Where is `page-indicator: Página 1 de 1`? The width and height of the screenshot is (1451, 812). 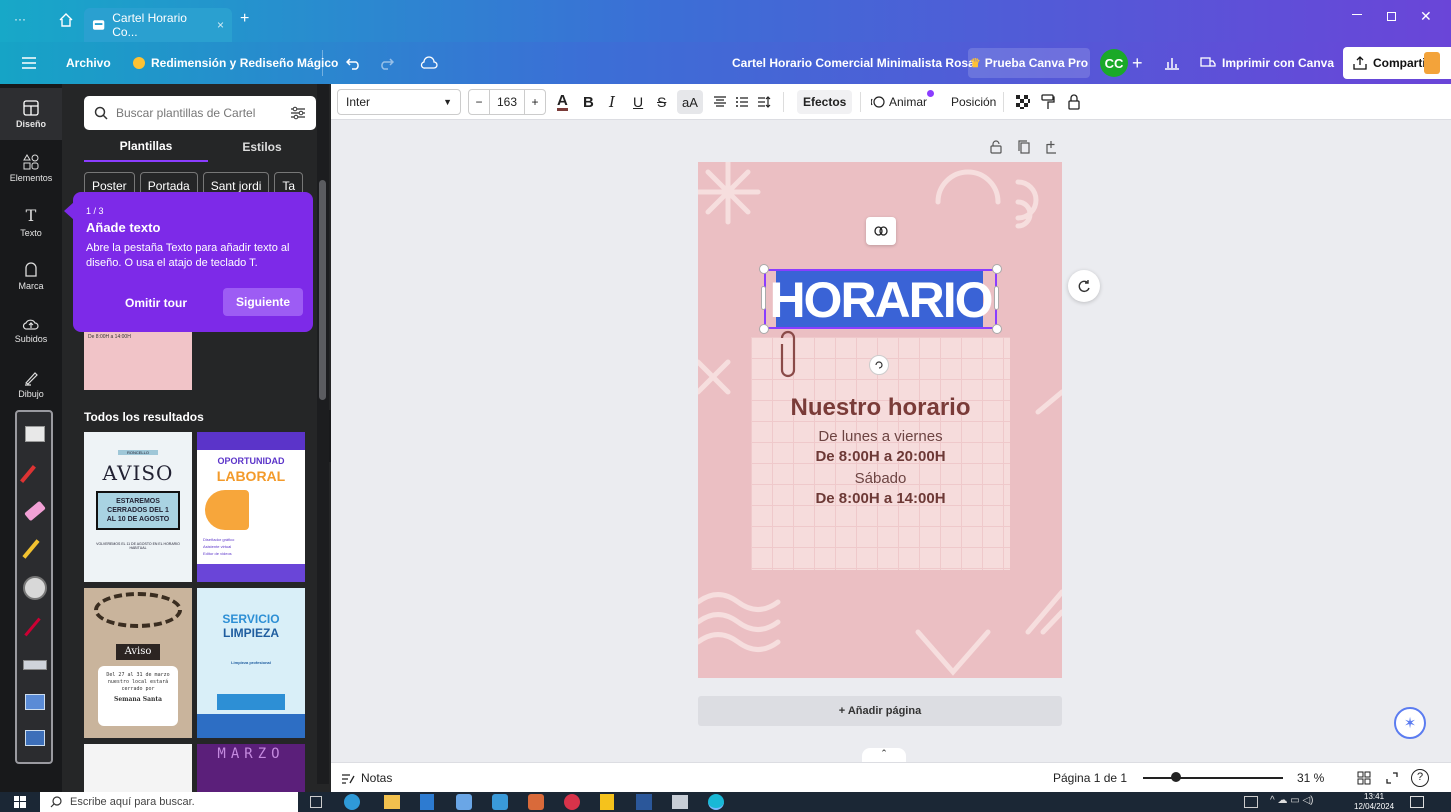
page-indicator: Página 1 de 1 is located at coordinates (1090, 778).